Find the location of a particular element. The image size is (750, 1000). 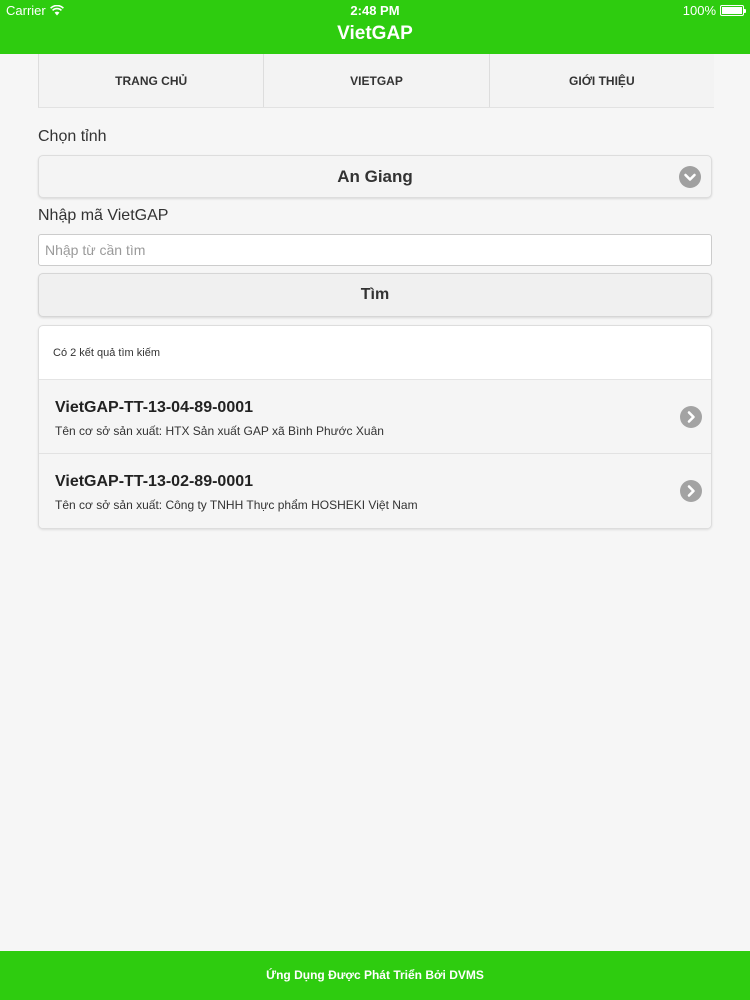

status-bar: Carrier 2:48 PM 100% is located at coordinates (375, 10).